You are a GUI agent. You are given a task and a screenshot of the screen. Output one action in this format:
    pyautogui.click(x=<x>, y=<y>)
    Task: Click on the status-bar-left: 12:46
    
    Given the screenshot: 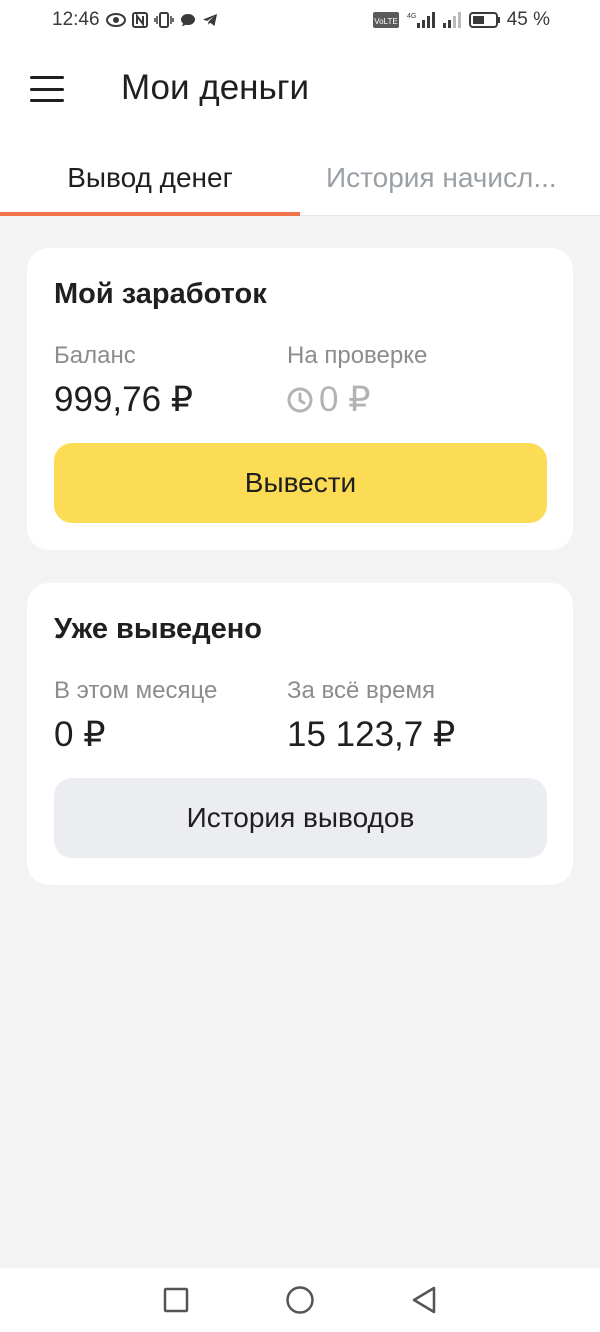 What is the action you would take?
    pyautogui.click(x=135, y=20)
    